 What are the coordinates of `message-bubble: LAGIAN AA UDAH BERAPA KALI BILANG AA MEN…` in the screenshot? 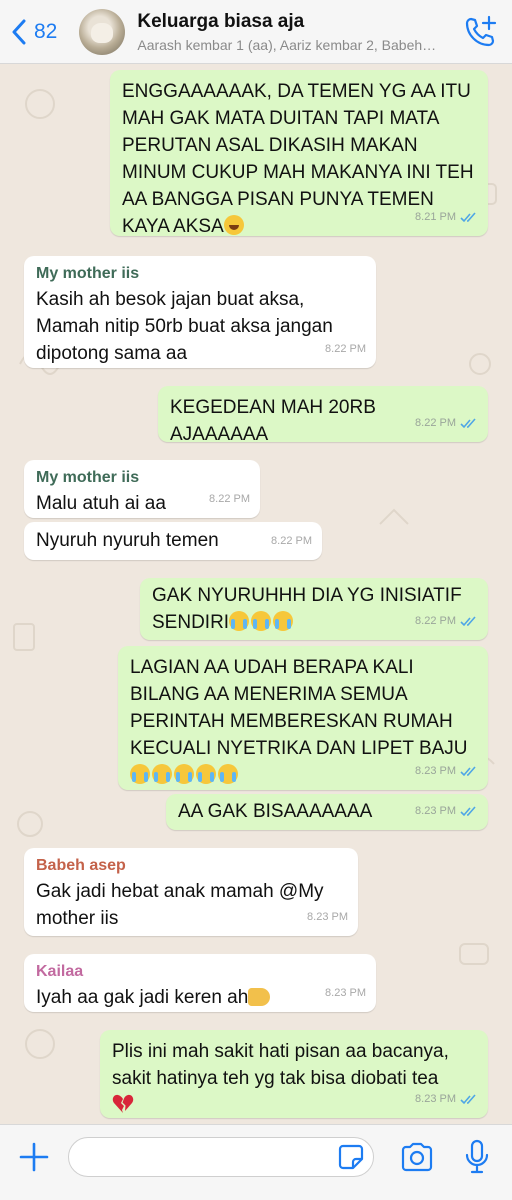 It's located at (303, 718).